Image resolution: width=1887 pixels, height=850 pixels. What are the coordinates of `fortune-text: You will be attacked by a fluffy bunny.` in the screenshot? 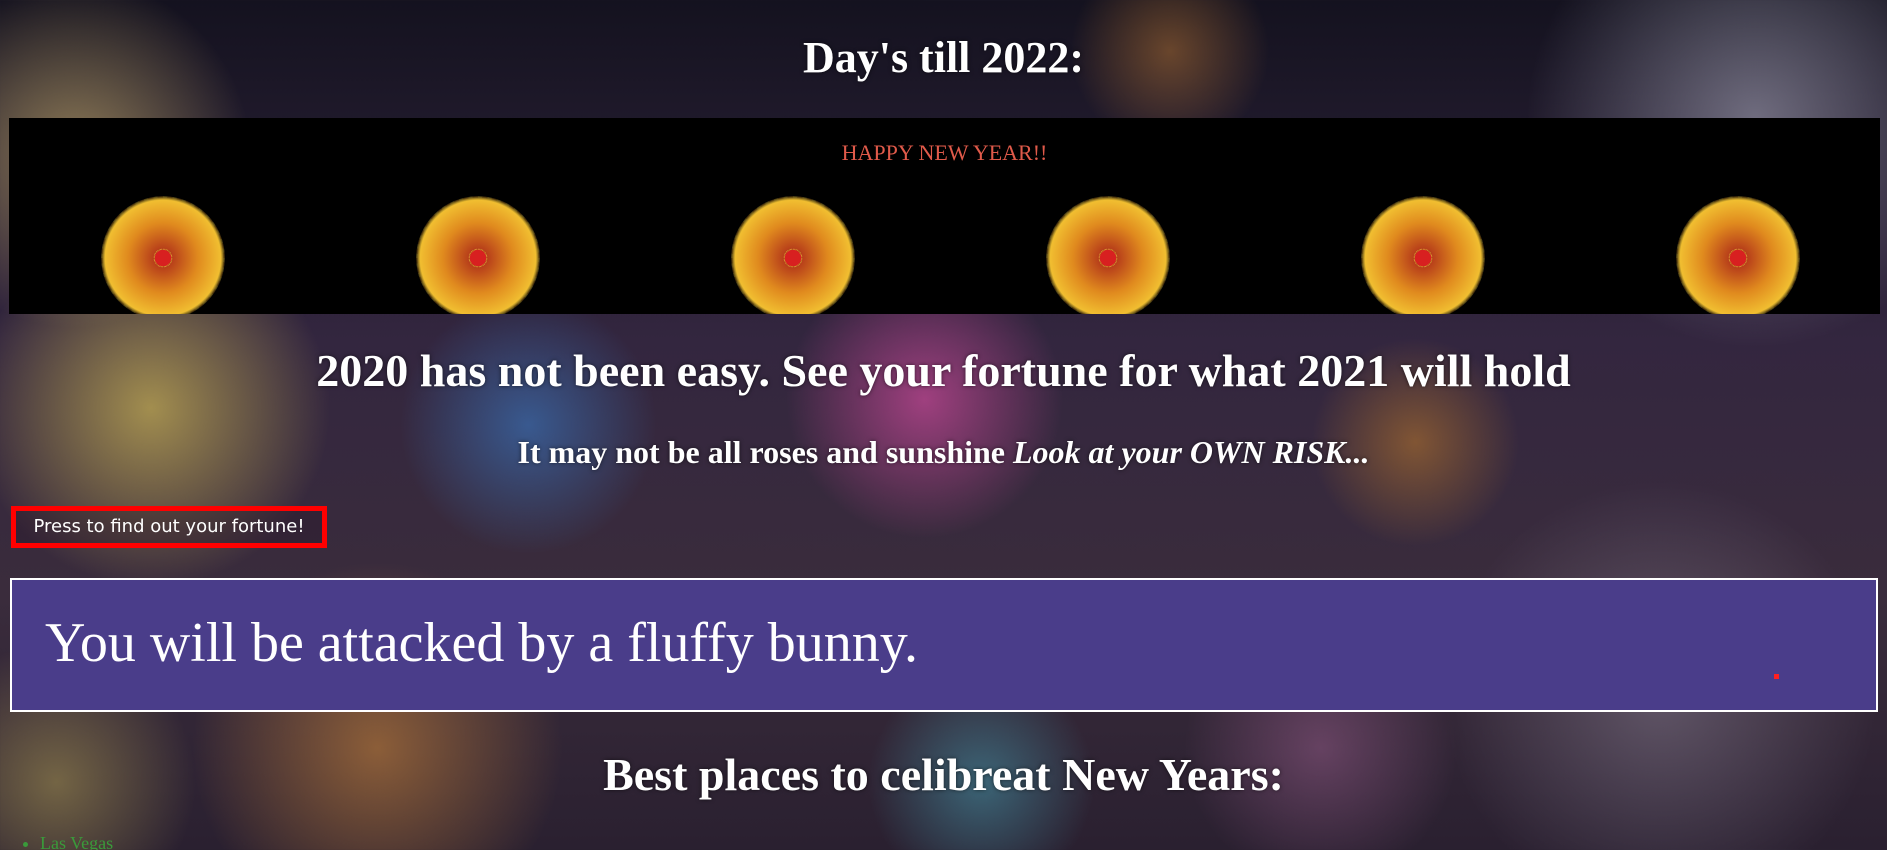 It's located at (482, 643).